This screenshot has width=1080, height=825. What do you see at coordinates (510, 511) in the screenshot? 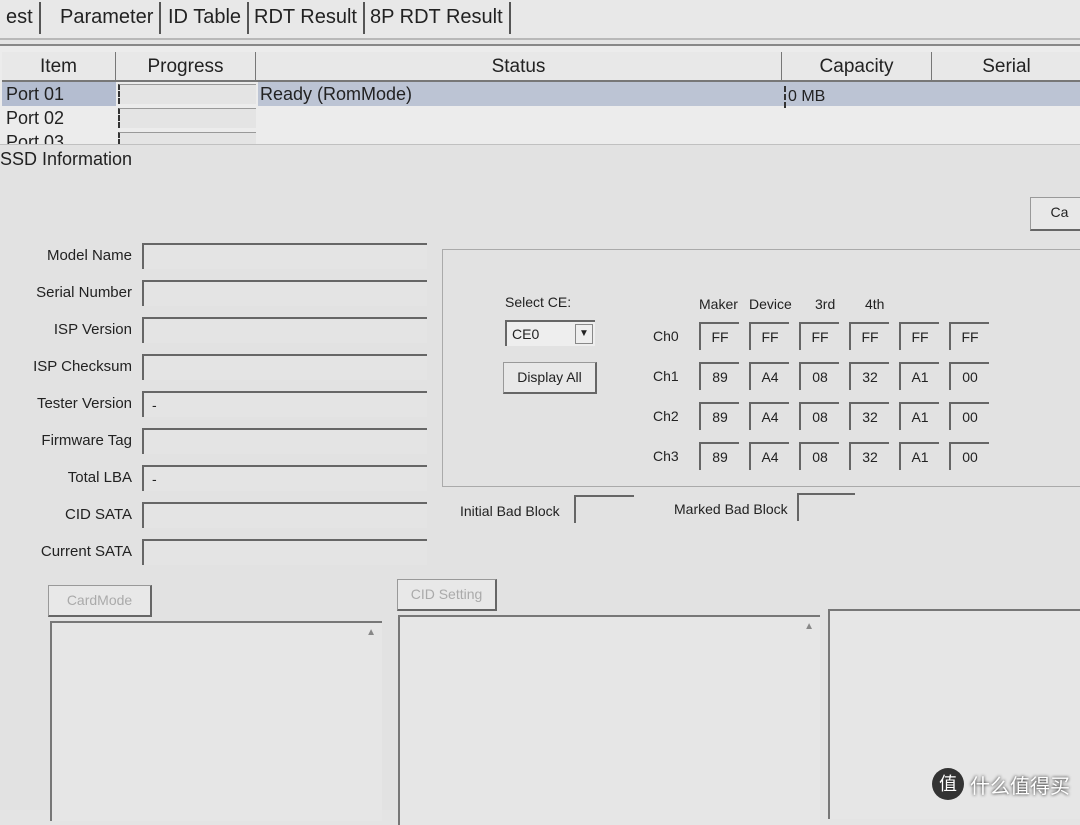
I see `initial-bad-block-label: Initial Bad Block` at bounding box center [510, 511].